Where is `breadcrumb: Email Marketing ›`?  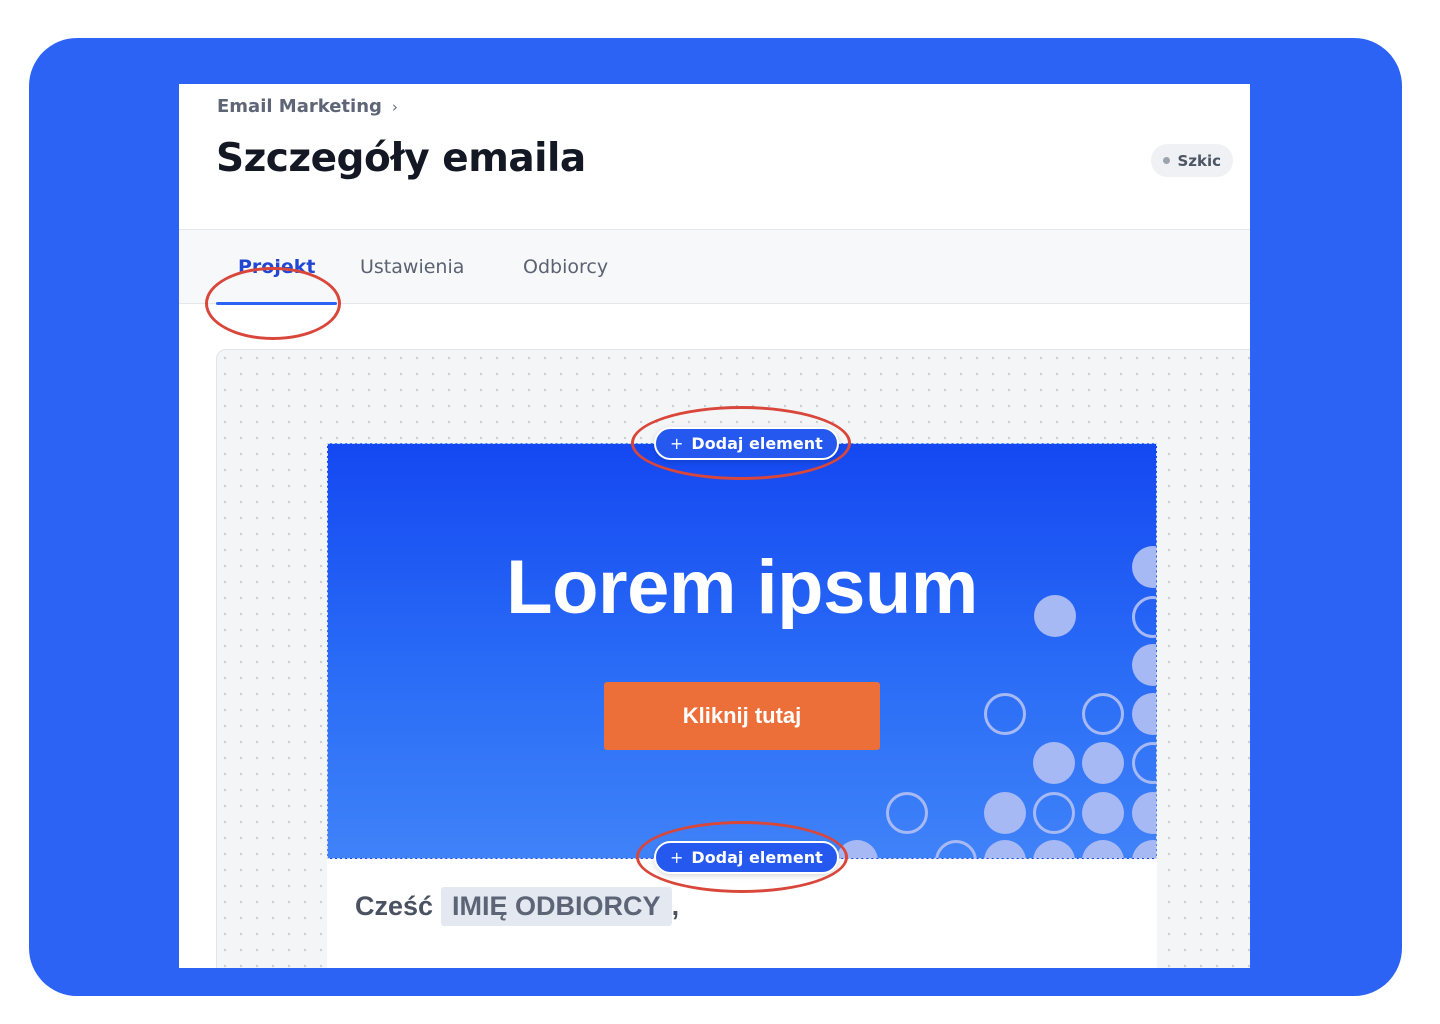 breadcrumb: Email Marketing › is located at coordinates (307, 106).